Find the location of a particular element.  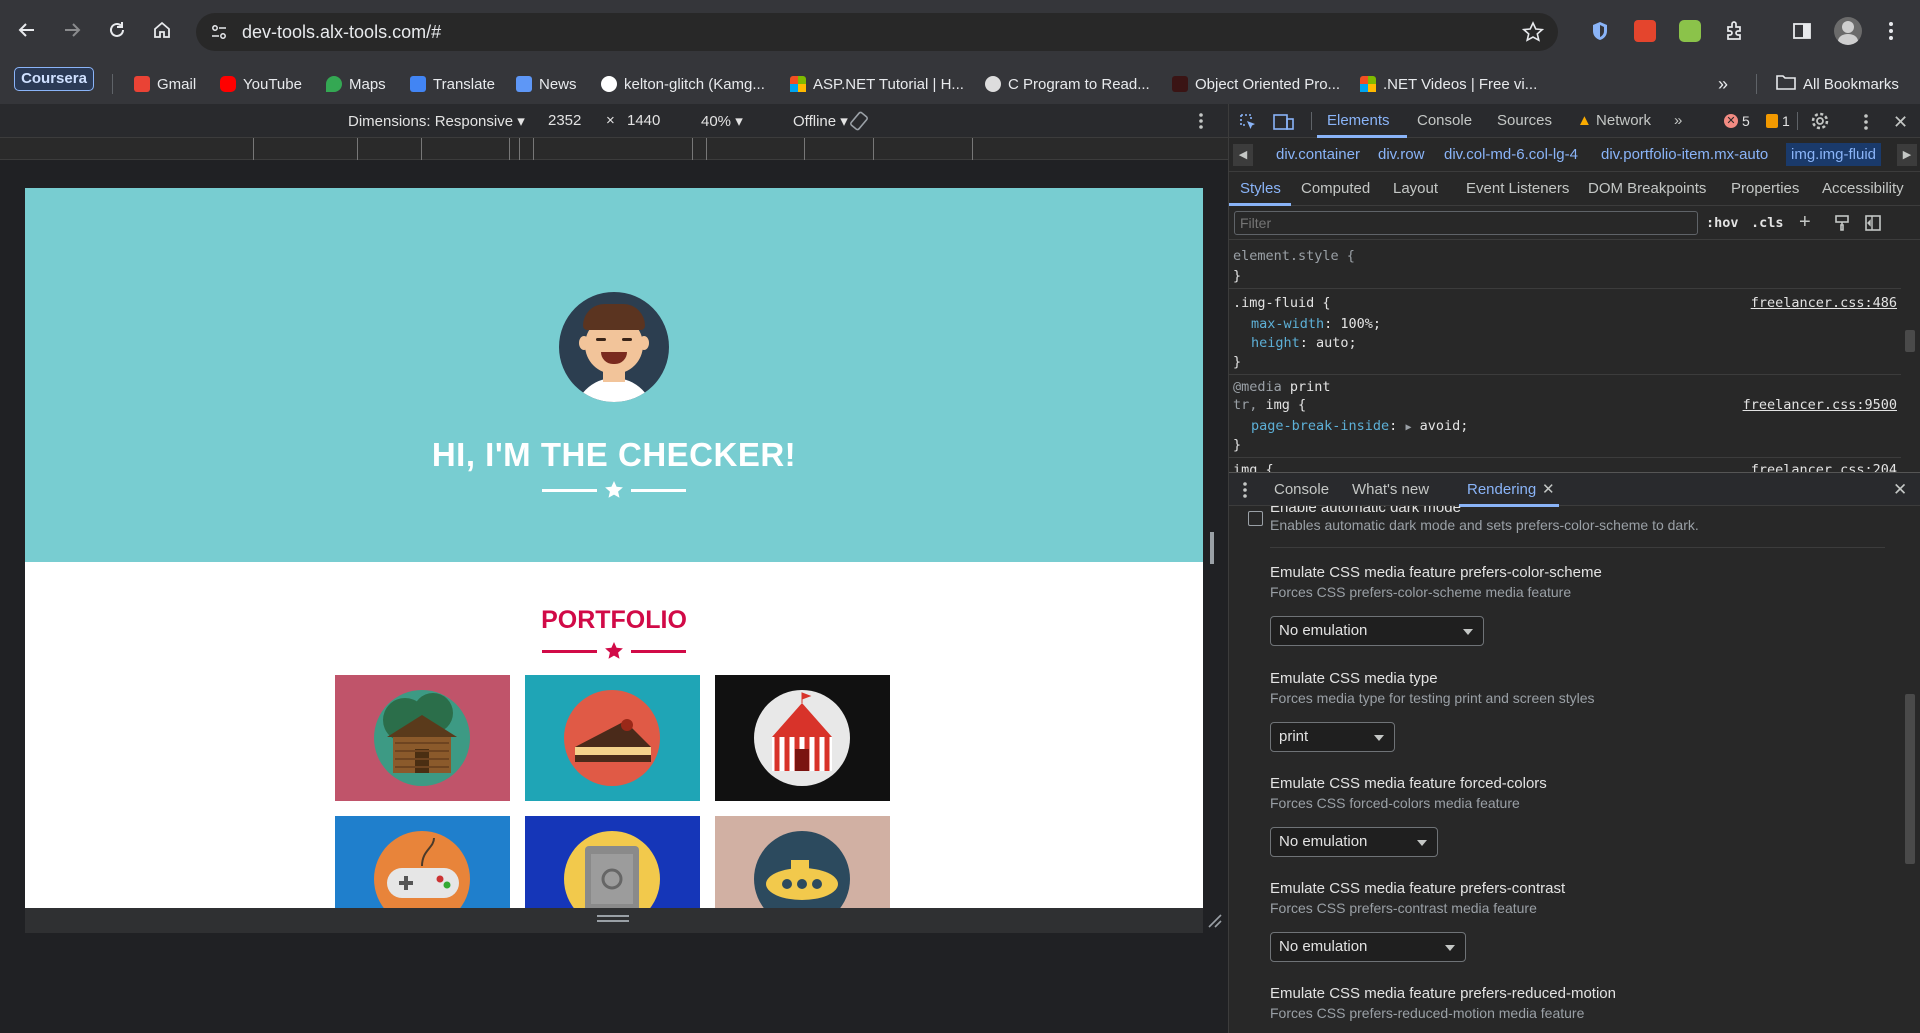

dark-mode-checkbox is located at coordinates (1255, 518).